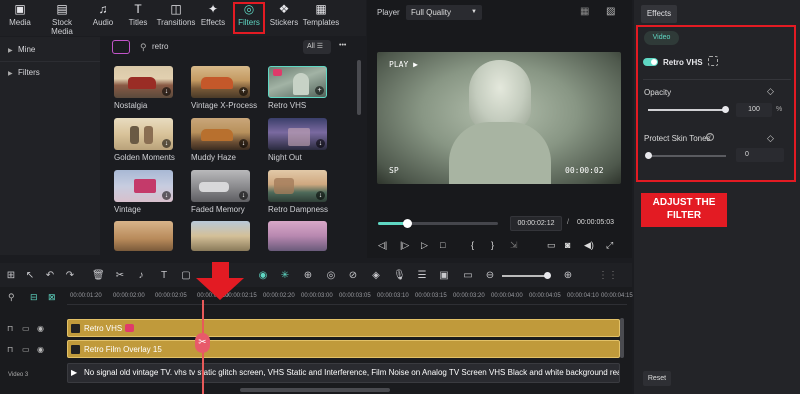 This screenshot has width=800, height=394. Describe the element at coordinates (760, 155) in the screenshot. I see `skin-value-input: 0` at that location.